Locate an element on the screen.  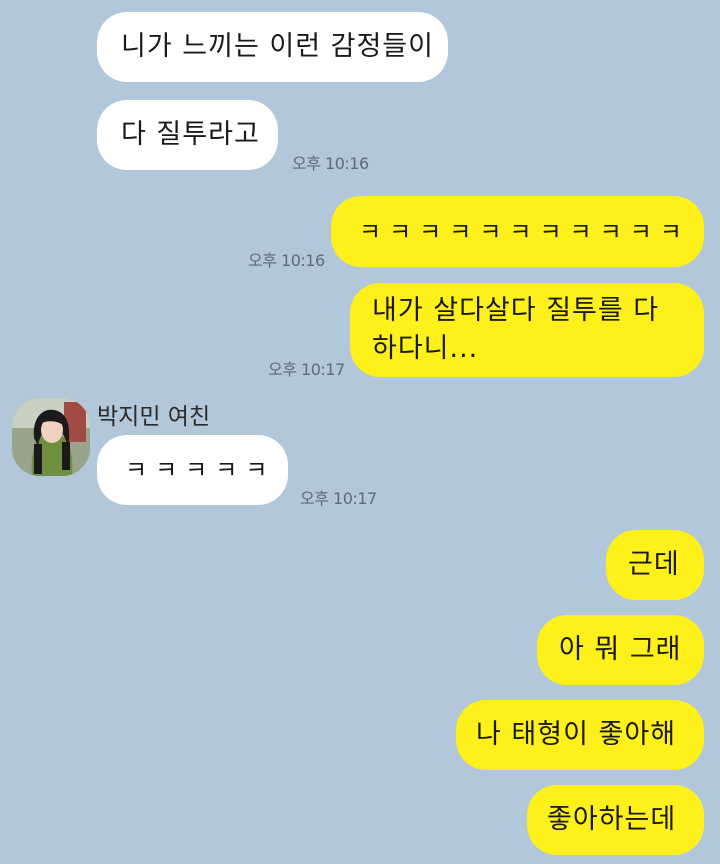
avatar-photo-icon is located at coordinates (51, 437).